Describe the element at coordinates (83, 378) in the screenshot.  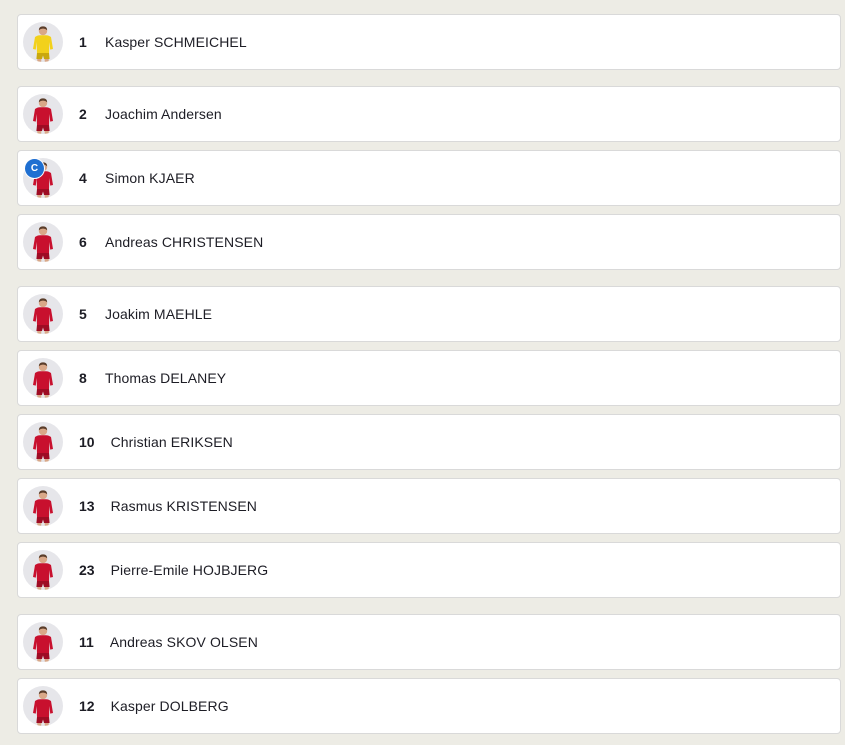
I see `shirt-number: 8` at that location.